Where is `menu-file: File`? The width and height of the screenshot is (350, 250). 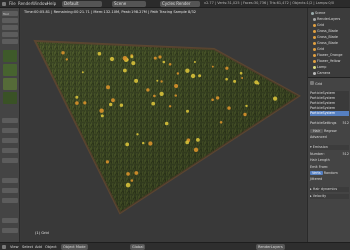
menu-file: File is located at coordinates (12, 3).